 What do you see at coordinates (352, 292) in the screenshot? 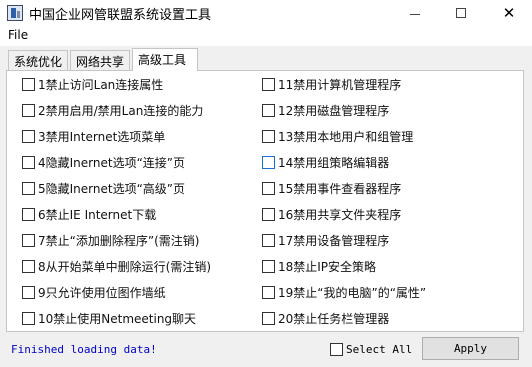
I see `option-label: 19禁止“我的电脑”的“属性”` at bounding box center [352, 292].